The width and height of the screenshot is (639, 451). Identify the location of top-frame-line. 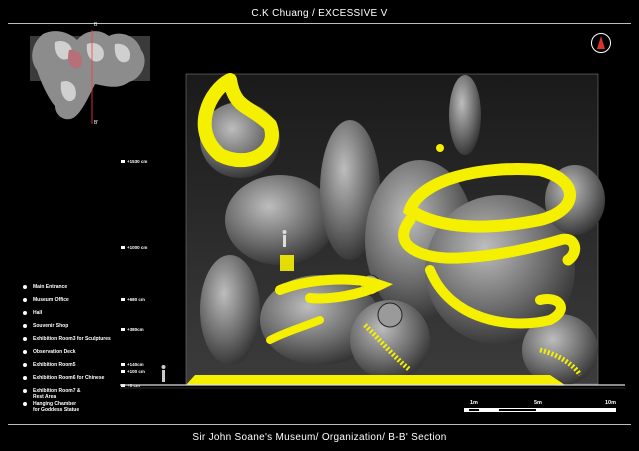
(319, 23).